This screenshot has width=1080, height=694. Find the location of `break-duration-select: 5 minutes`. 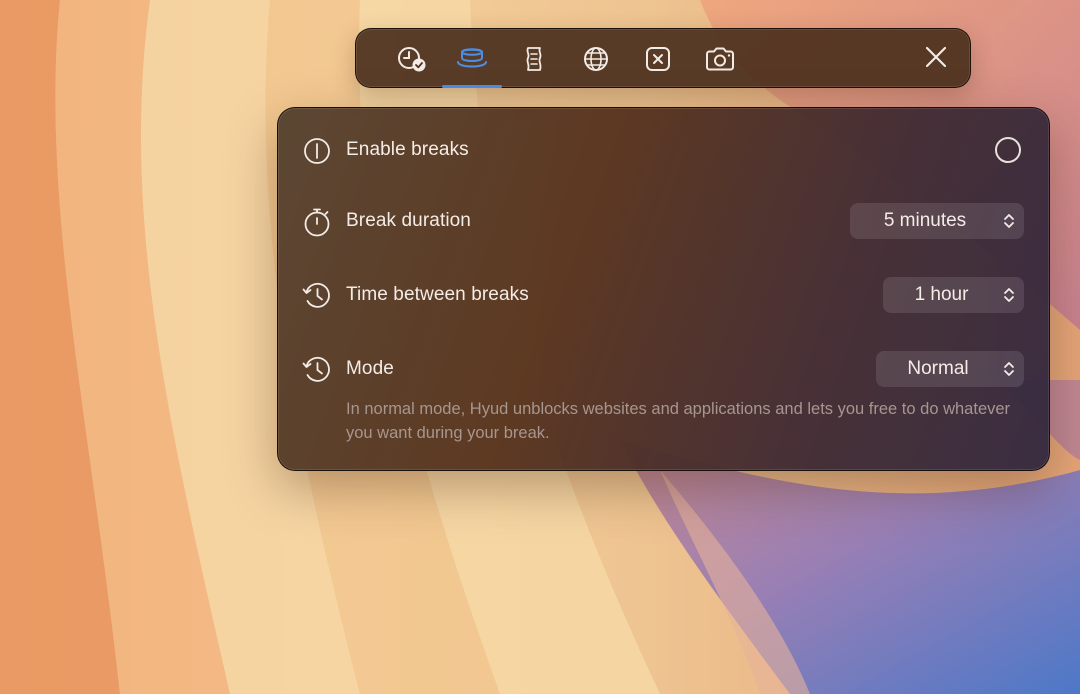

break-duration-select: 5 minutes is located at coordinates (937, 221).